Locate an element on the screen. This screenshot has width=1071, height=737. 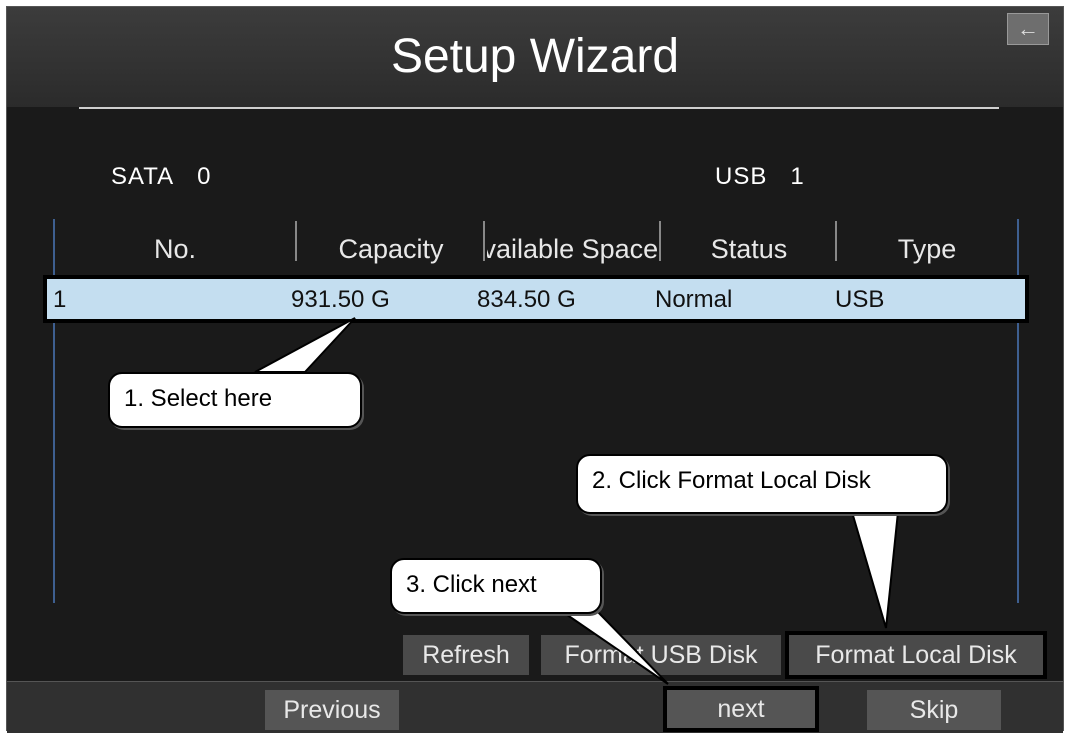
callout-tail-step3 is located at coordinates (612, 647).